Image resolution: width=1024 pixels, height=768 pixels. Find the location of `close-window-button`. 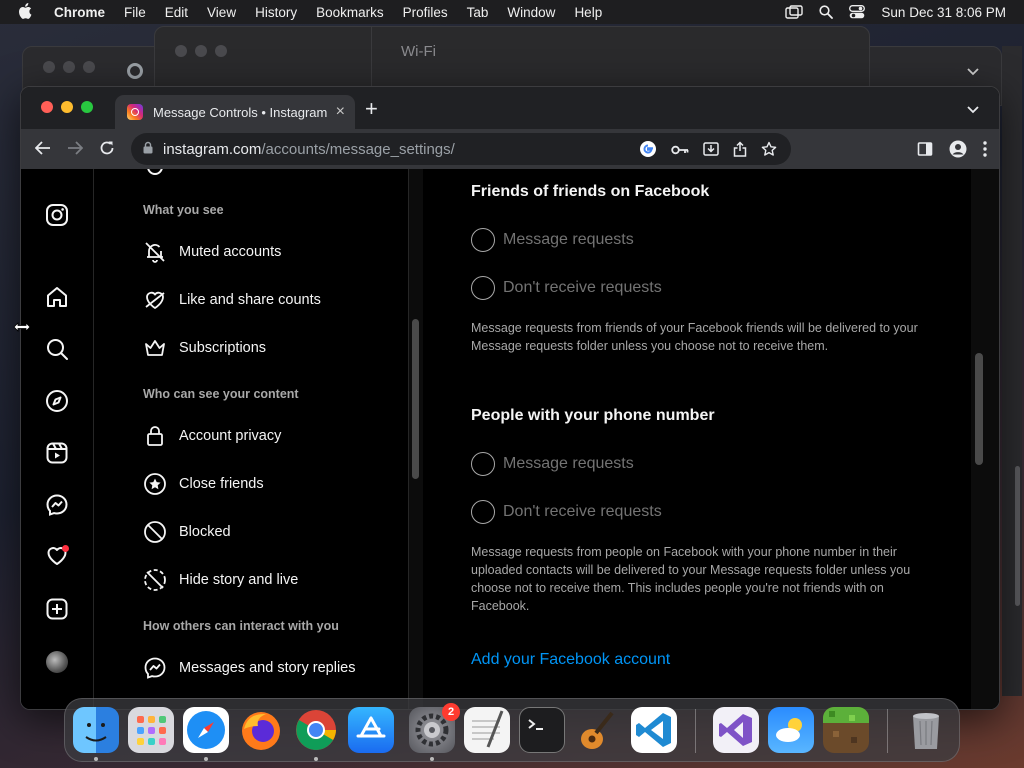

close-window-button is located at coordinates (47, 107).